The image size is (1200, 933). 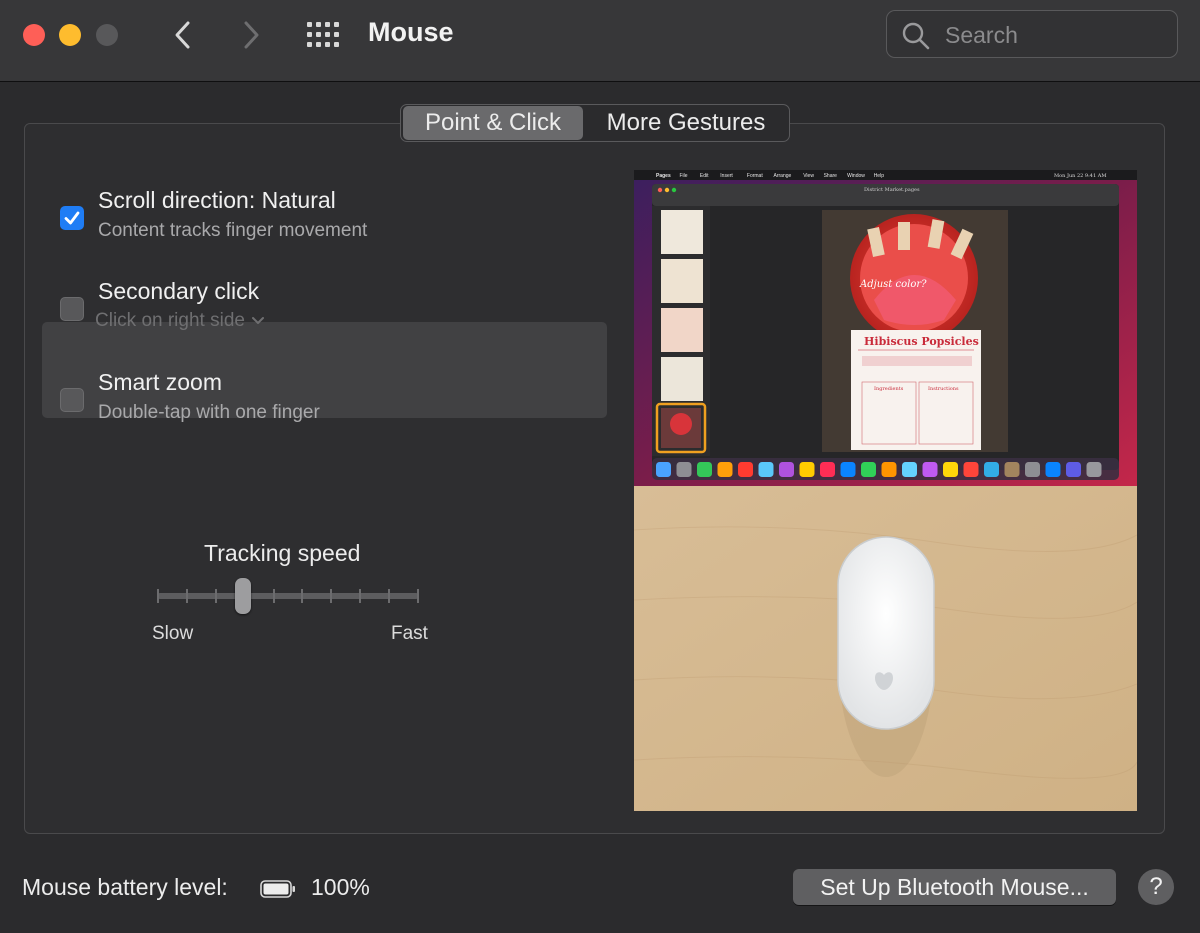 What do you see at coordinates (72, 309) in the screenshot?
I see `secondary-click-checkbox` at bounding box center [72, 309].